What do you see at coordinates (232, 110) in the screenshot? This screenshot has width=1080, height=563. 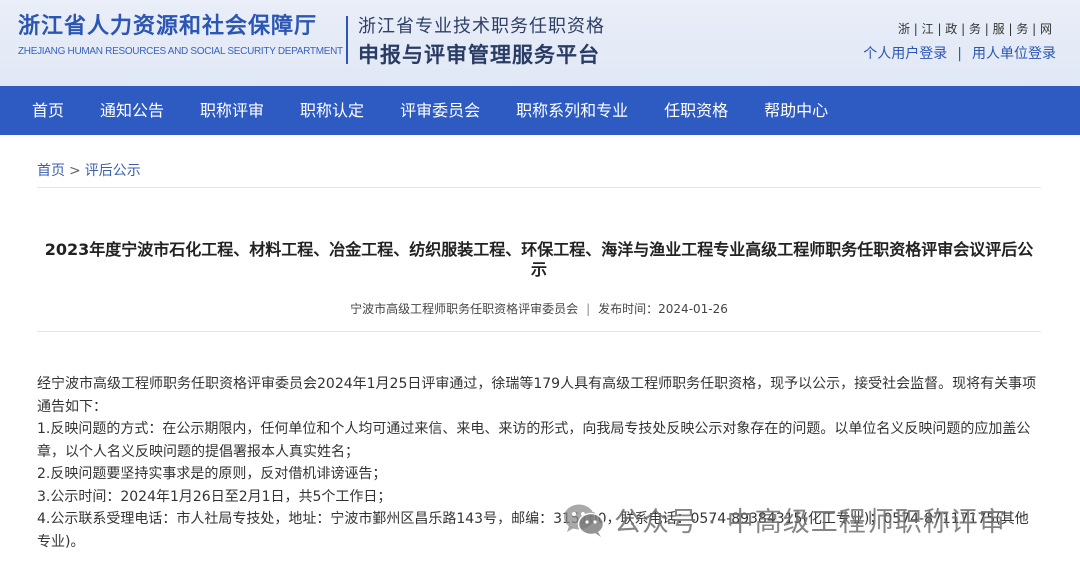 I see `nav-title-review: 职称评审` at bounding box center [232, 110].